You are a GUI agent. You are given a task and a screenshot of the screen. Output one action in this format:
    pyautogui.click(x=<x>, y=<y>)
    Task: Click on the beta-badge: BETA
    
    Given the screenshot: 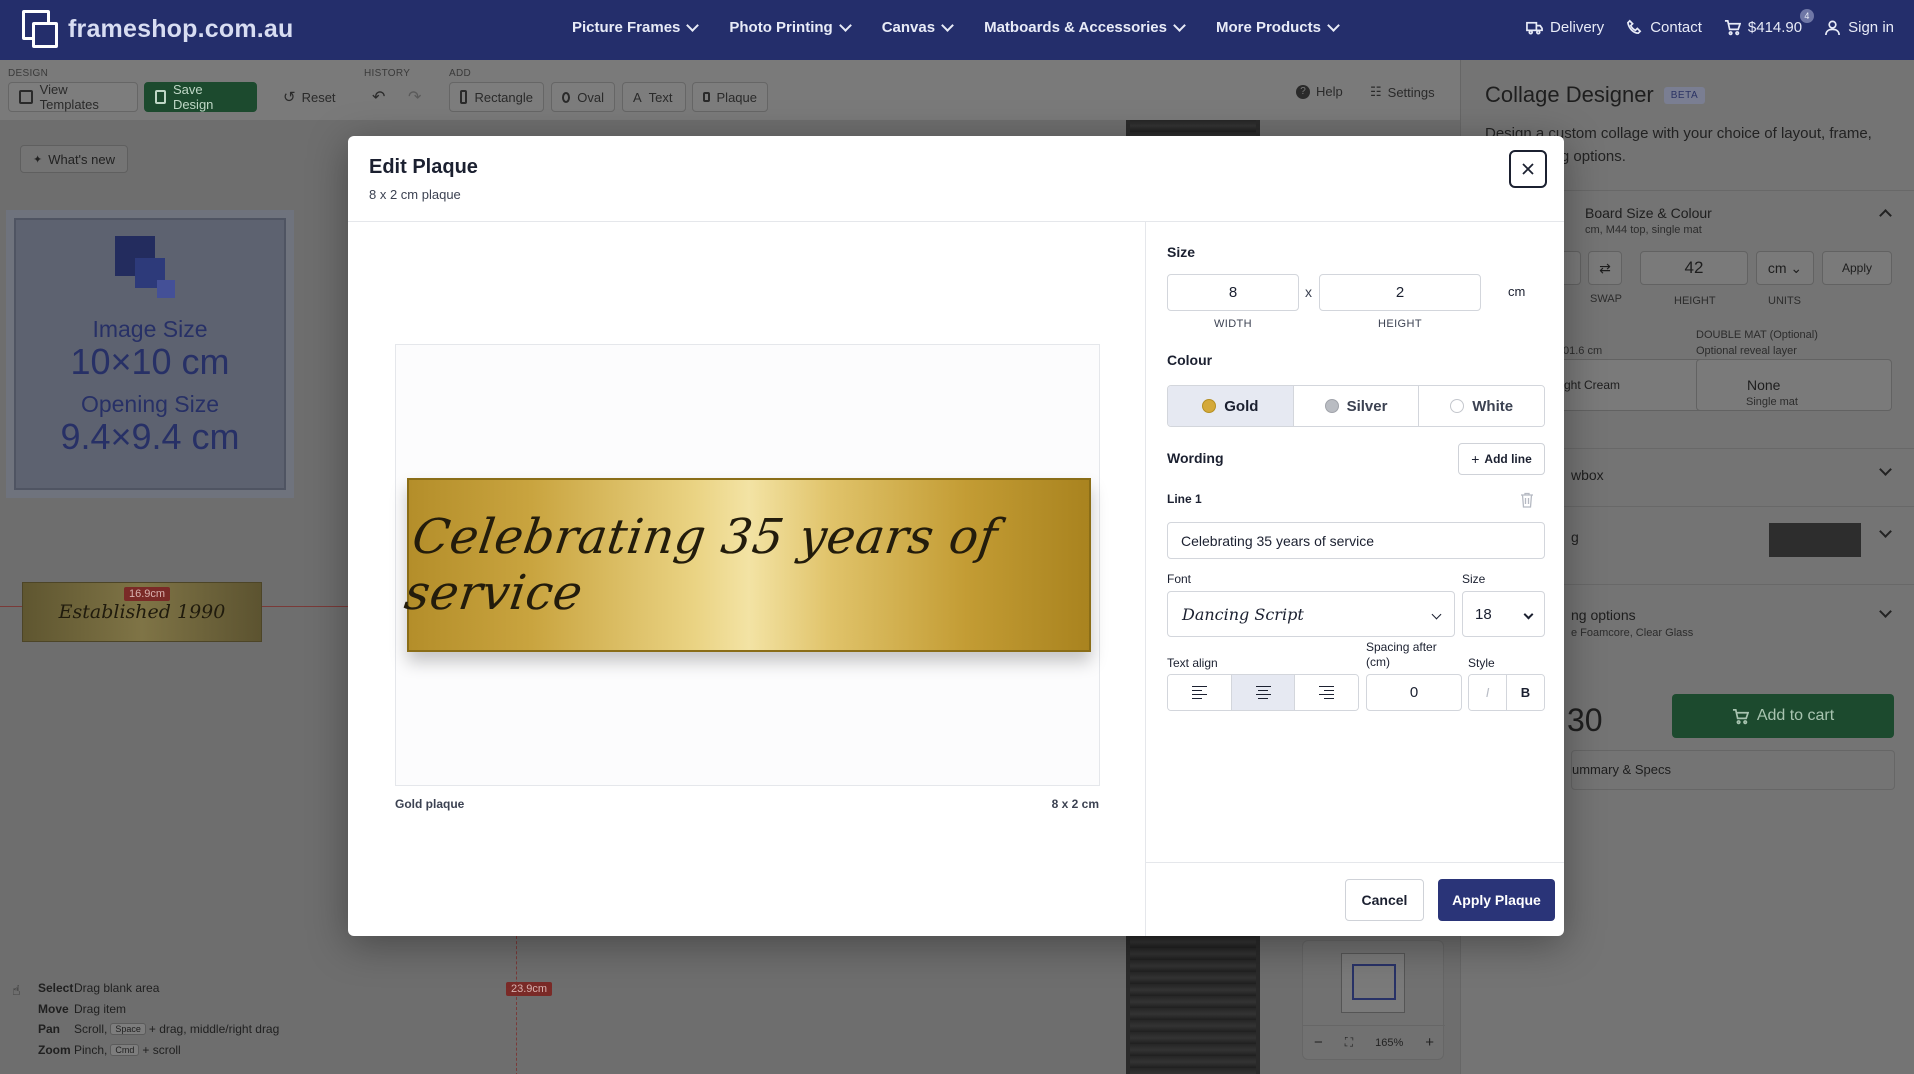 What is the action you would take?
    pyautogui.click(x=1684, y=95)
    